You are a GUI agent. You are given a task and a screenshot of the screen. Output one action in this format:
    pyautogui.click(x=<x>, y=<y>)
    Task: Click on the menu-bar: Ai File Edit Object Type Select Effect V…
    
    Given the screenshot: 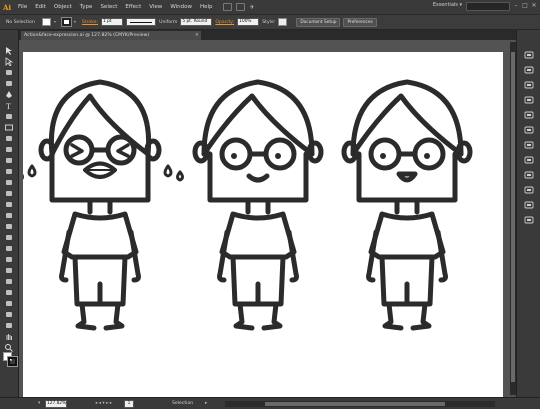 What is the action you would take?
    pyautogui.click(x=270, y=7)
    